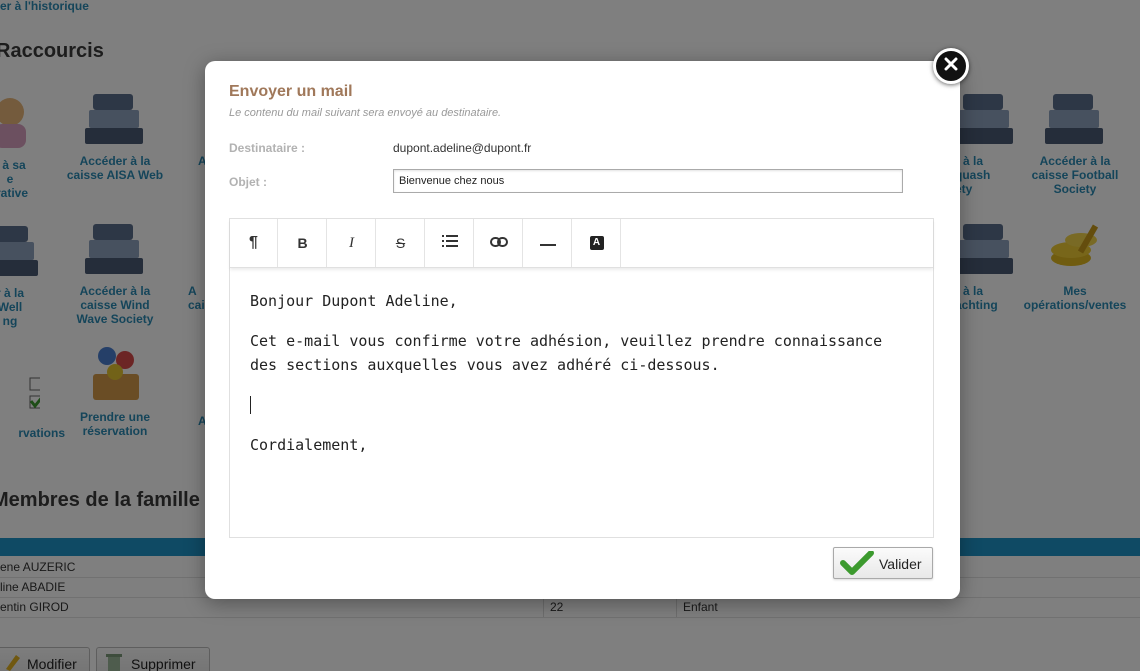 The height and width of the screenshot is (671, 1140). I want to click on italic-button: I, so click(352, 243).